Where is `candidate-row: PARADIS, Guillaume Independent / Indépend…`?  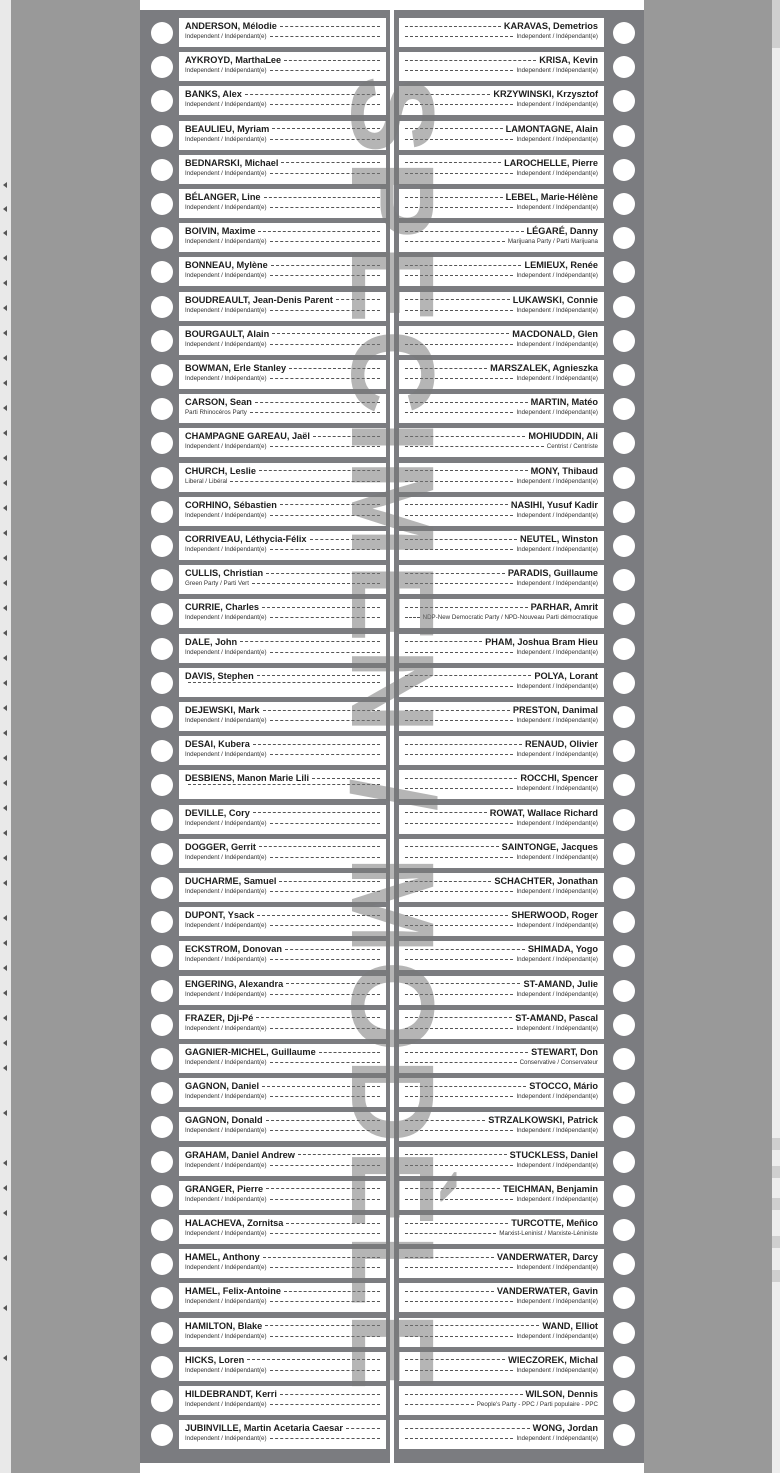
candidate-row: PARADIS, Guillaume Independent / Indépend… is located at coordinates (520, 580).